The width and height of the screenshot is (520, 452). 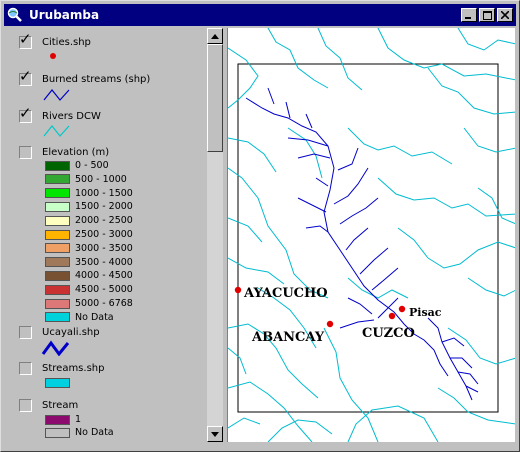 I want to click on arrow-down-icon, so click(x=215, y=434).